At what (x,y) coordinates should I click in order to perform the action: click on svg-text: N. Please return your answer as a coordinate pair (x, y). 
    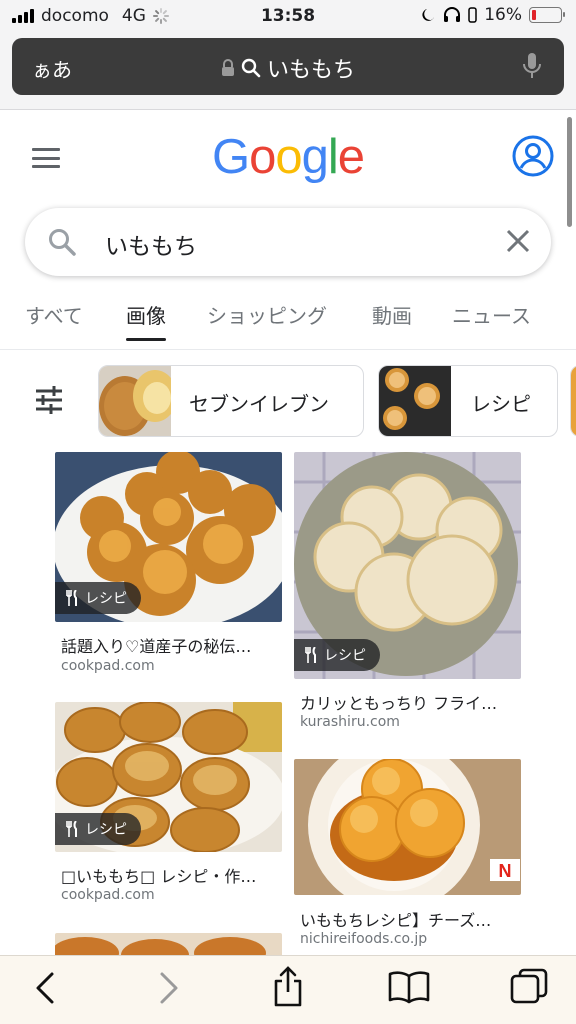
    Looking at the image, I should click on (505, 871).